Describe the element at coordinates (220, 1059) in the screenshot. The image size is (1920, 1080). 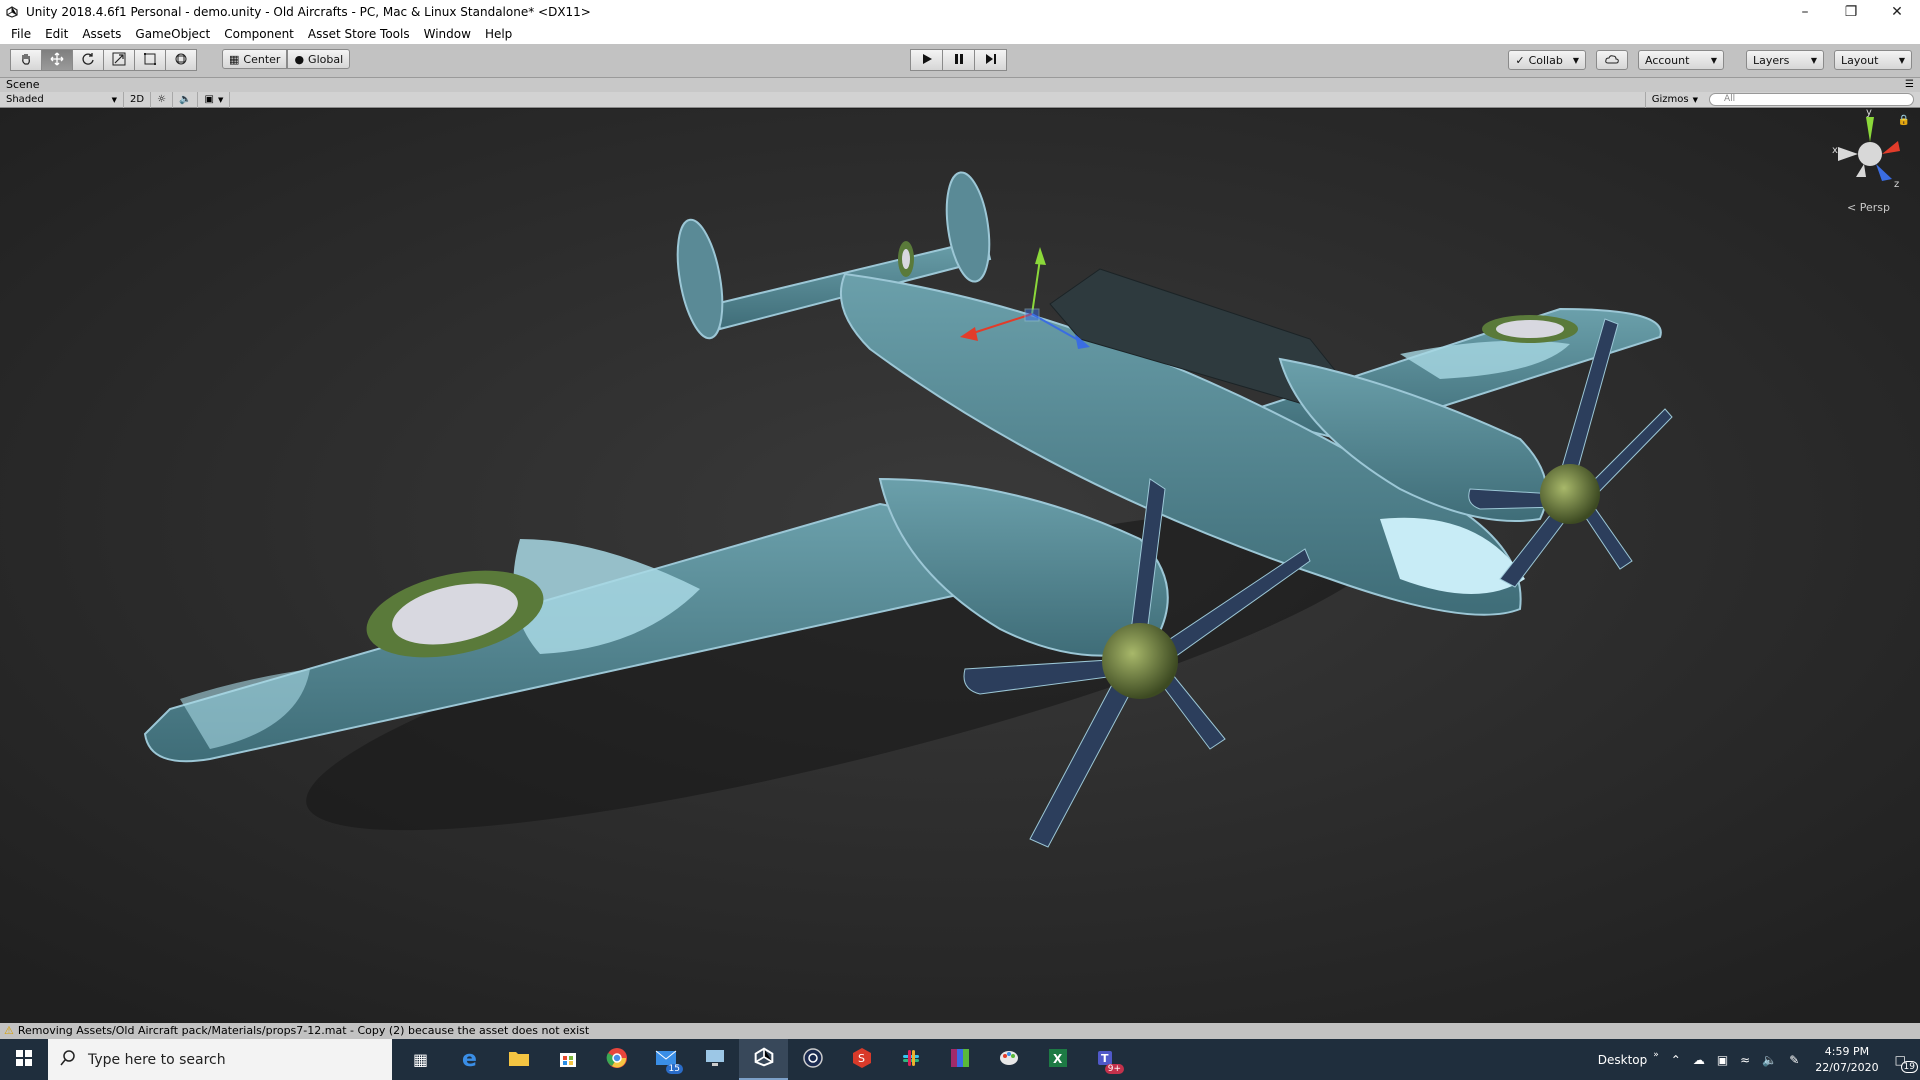
I see `taskbar-search-input: Type here to search` at that location.